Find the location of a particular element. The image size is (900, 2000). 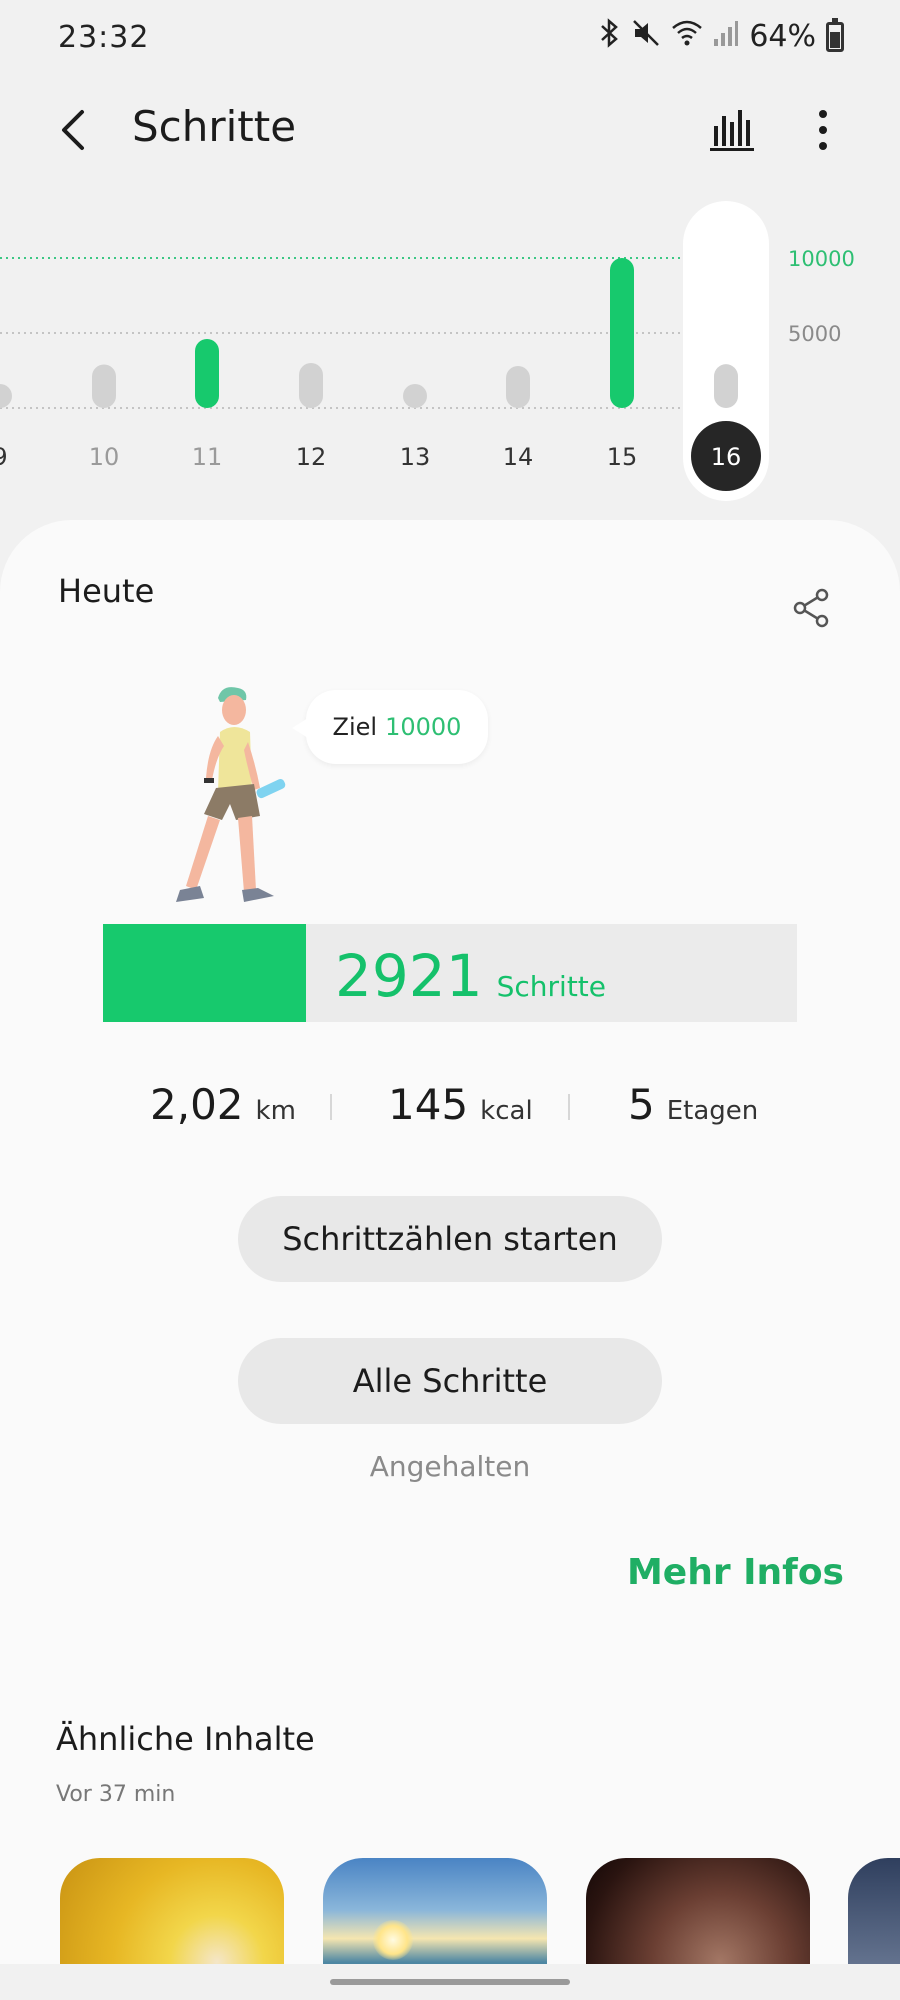

steps-progress-fill is located at coordinates (204, 973).